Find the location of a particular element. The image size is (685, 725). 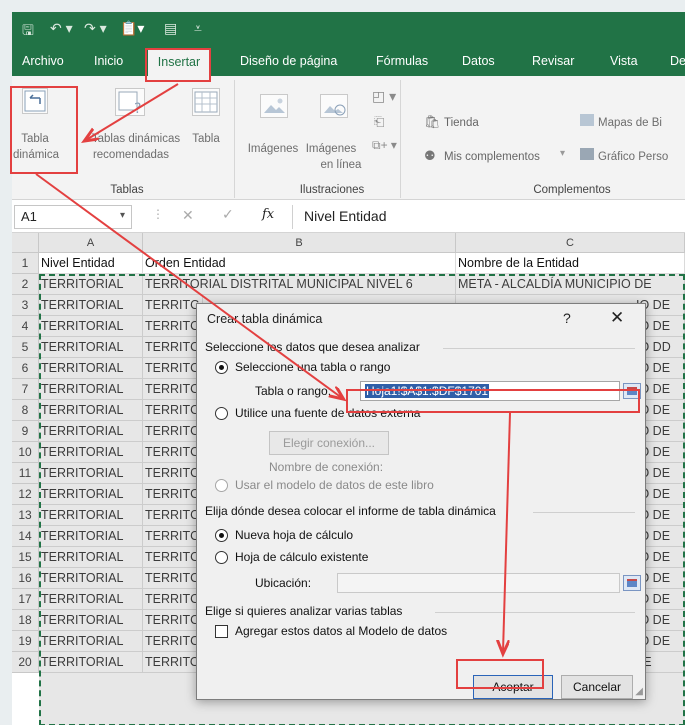

name-box: A1 ▾ is located at coordinates (73, 217).